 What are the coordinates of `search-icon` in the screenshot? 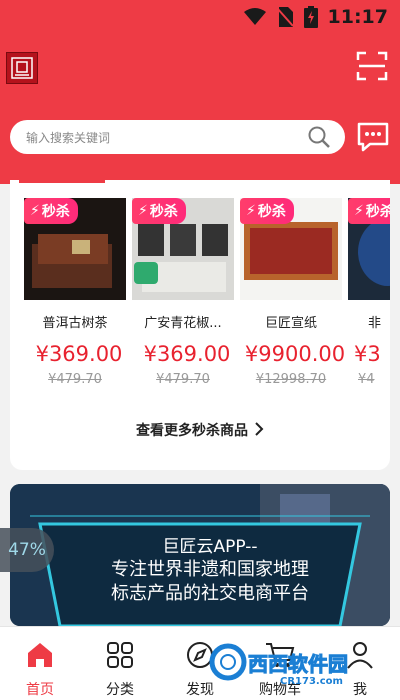 It's located at (319, 137).